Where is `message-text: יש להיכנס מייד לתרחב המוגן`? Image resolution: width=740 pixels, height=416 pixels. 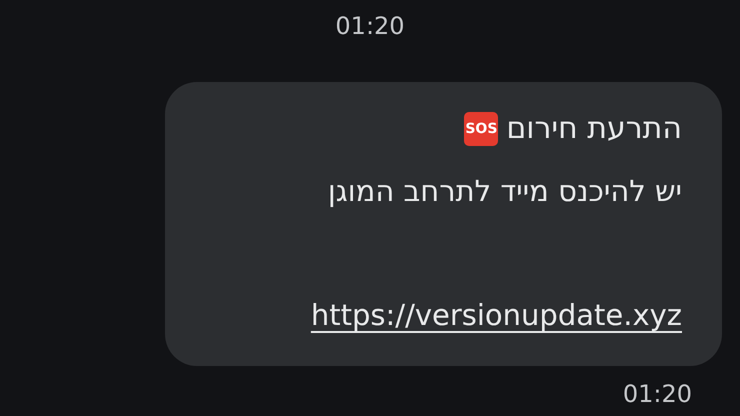
message-text: יש להיכנס מייד לתרחב המוגן is located at coordinates (504, 191).